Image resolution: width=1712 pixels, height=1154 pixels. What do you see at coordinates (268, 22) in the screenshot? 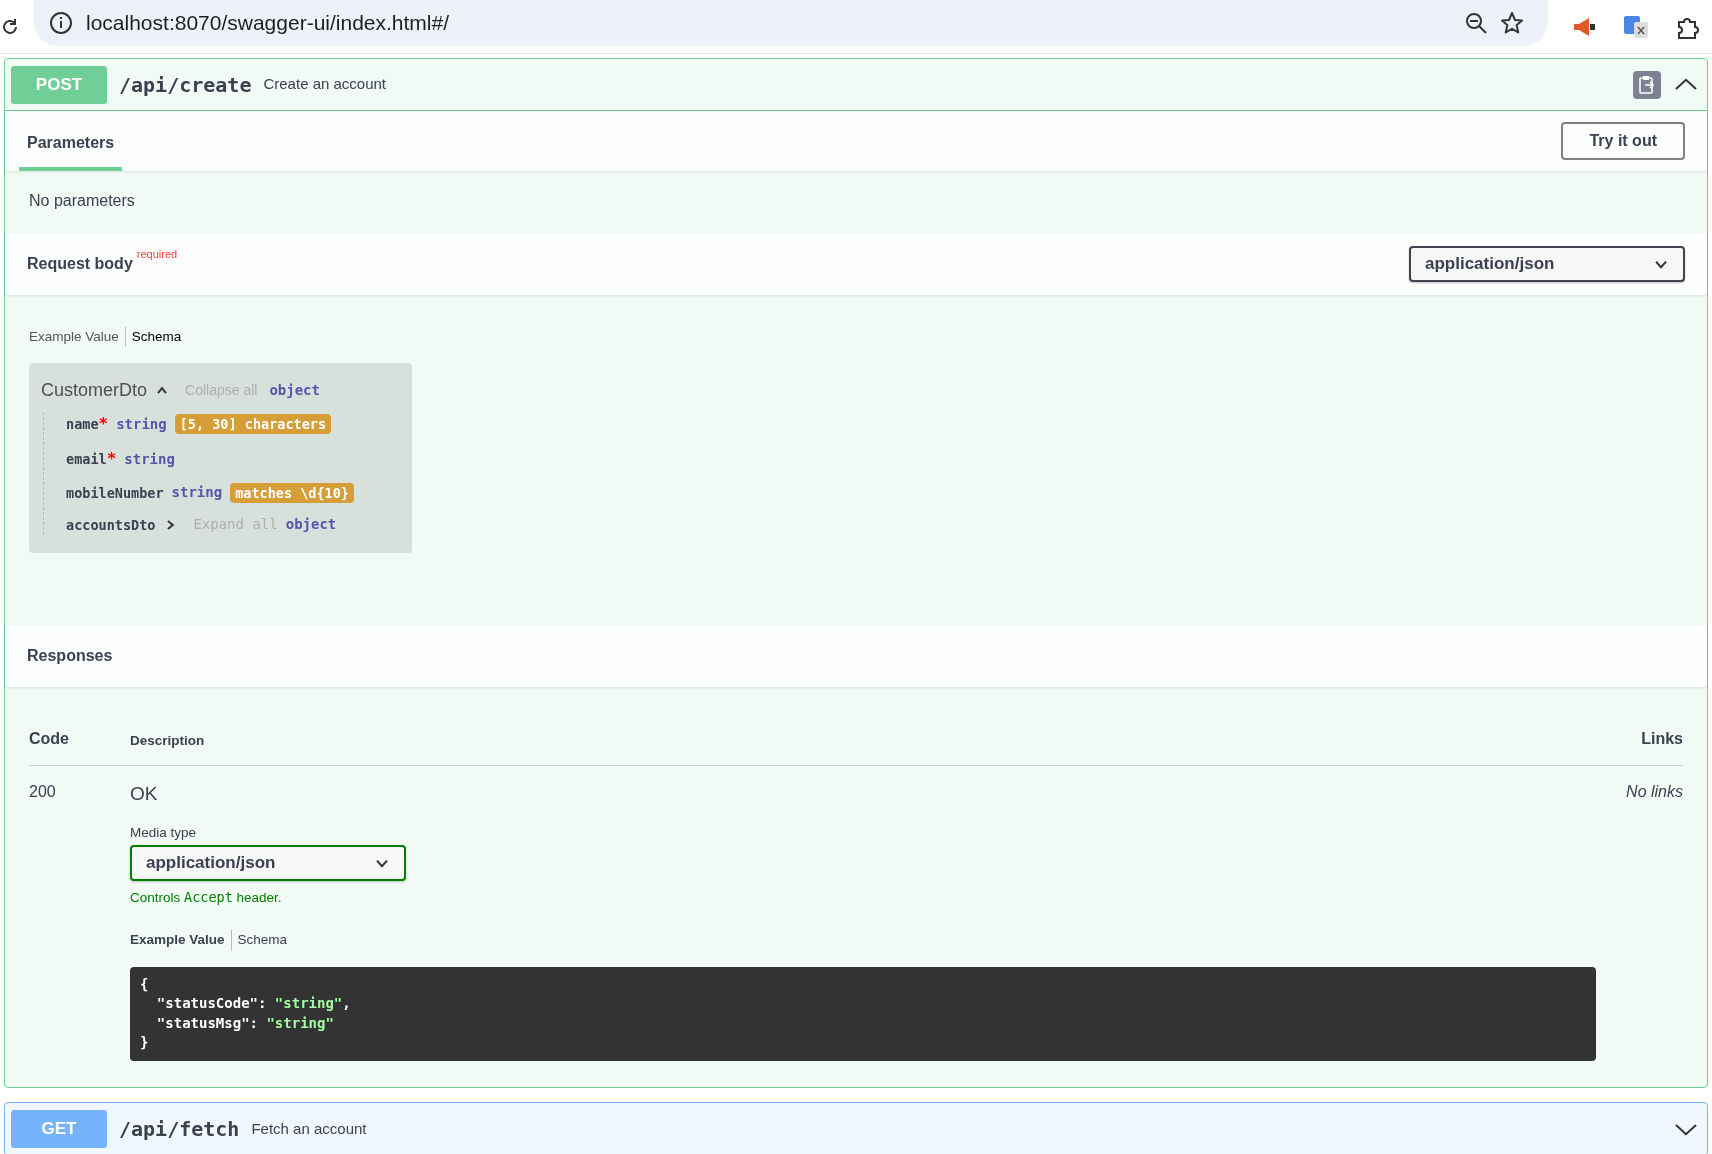
I see `url-text: localhost:8070/swagger-ui/index.html#/` at bounding box center [268, 22].